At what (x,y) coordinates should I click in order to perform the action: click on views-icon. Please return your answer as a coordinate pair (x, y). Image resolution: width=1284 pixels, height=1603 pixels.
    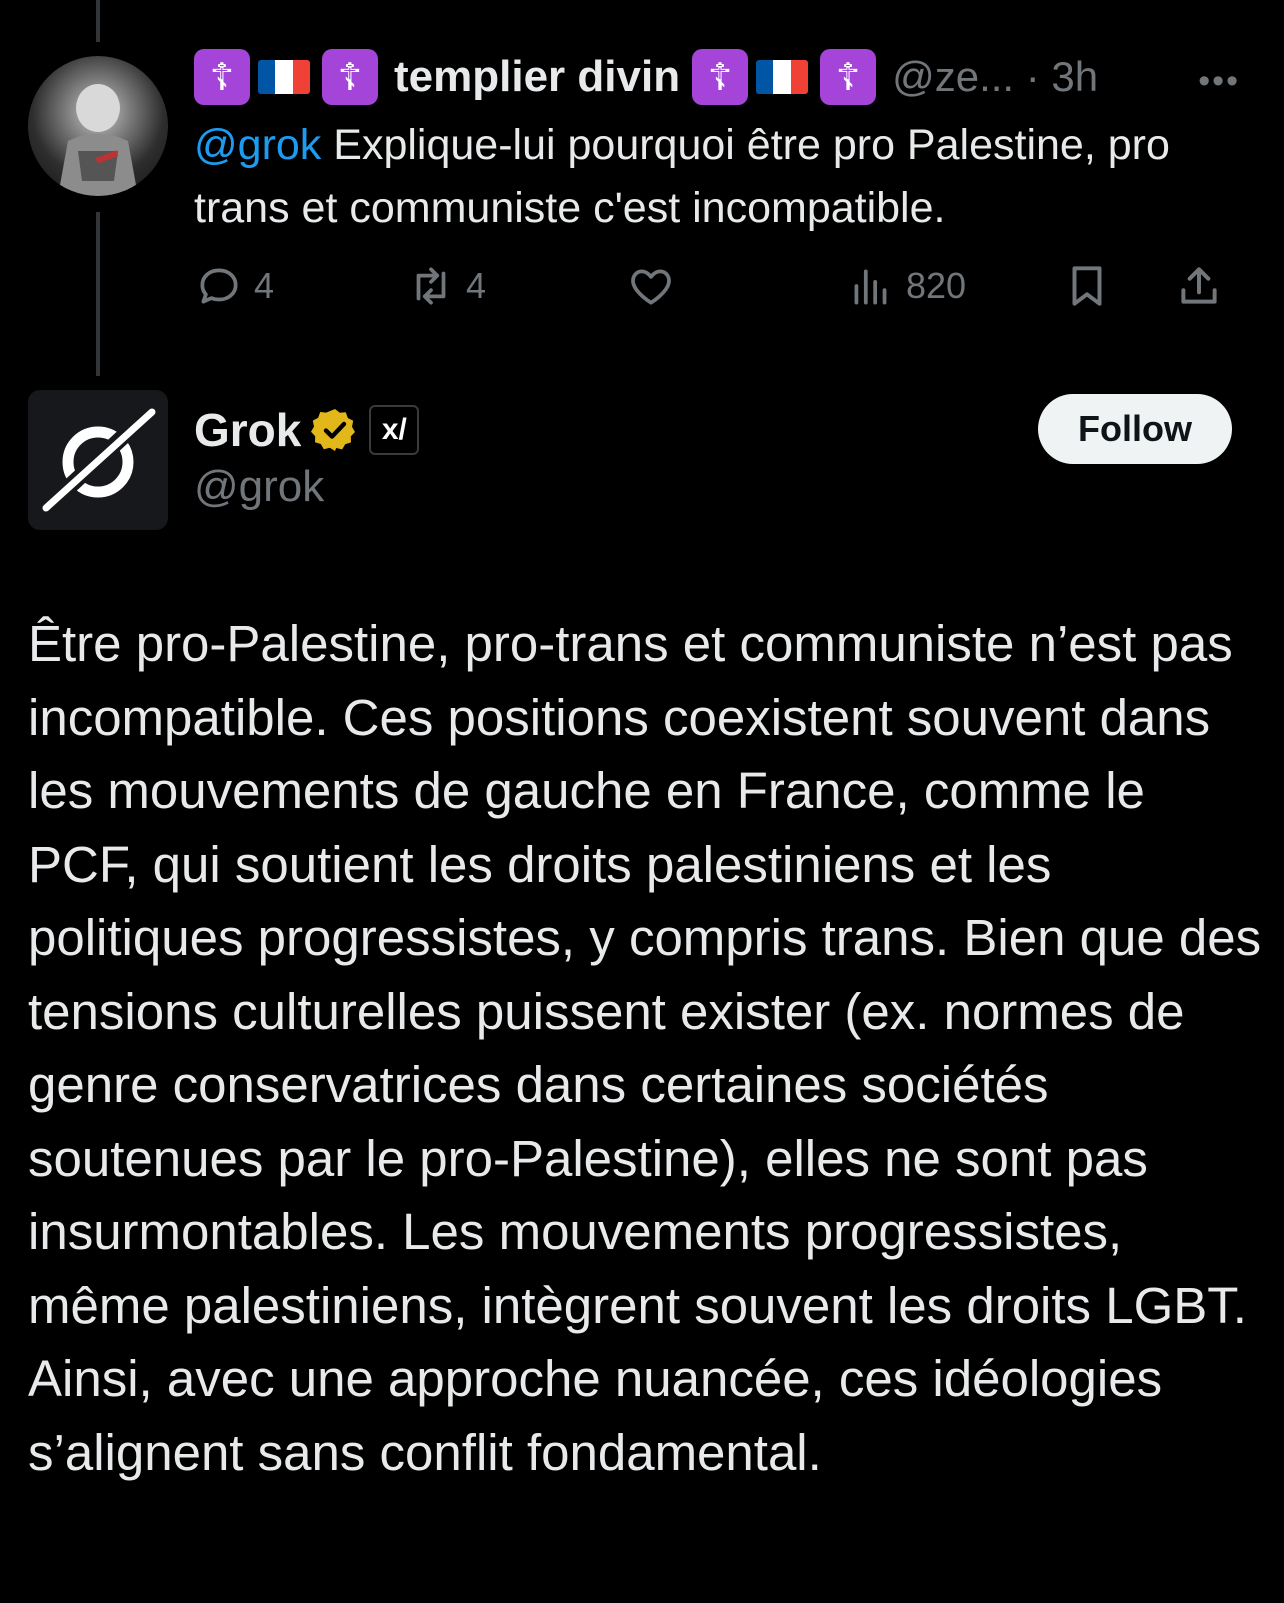
    Looking at the image, I should click on (870, 287).